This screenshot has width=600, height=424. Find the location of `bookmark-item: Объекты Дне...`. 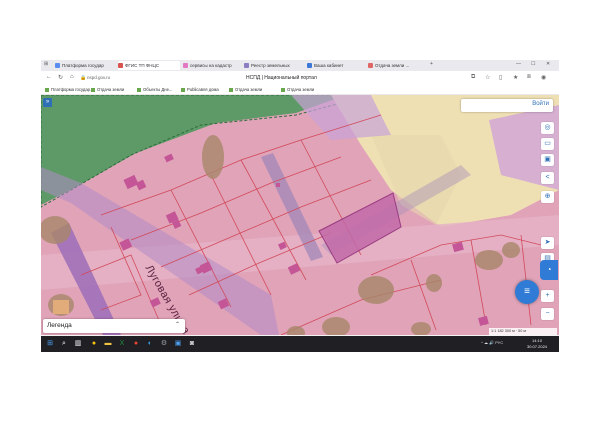

bookmark-item: Объекты Дне... is located at coordinates (154, 89).